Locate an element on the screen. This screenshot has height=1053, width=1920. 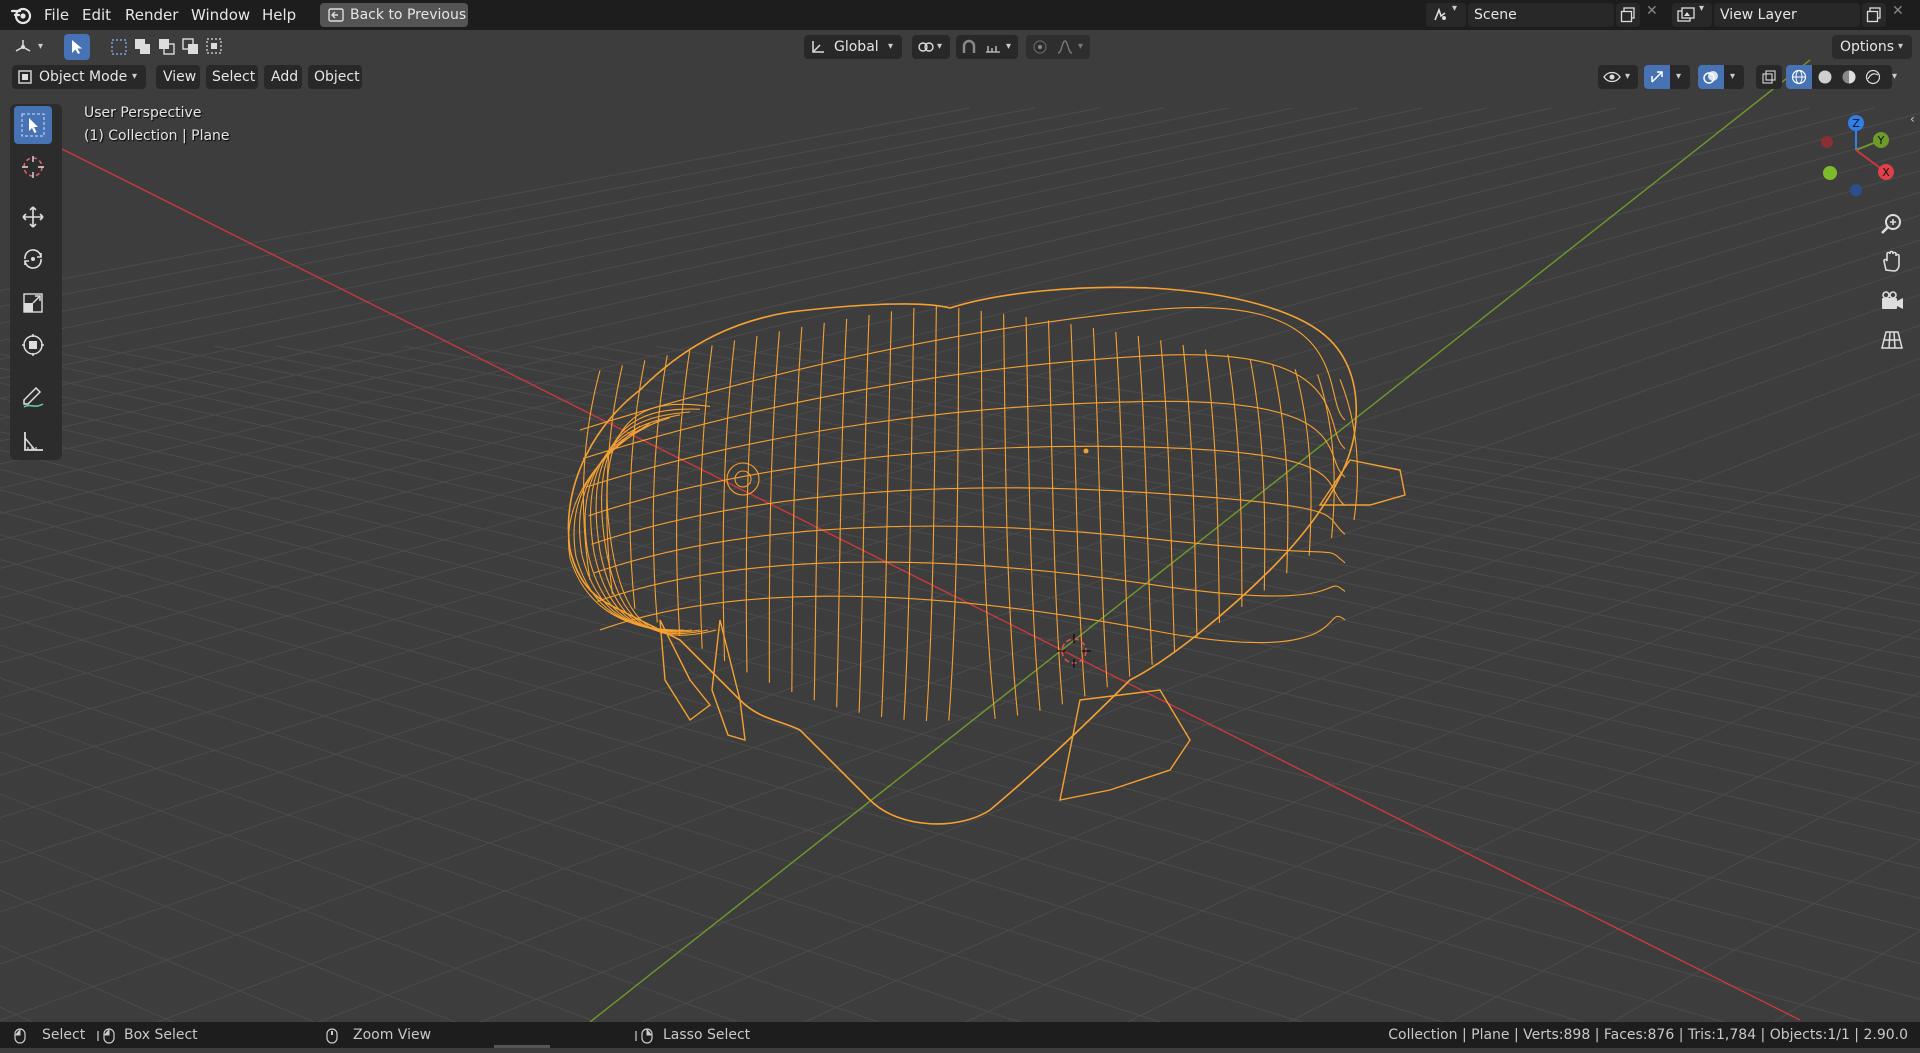
orientation-global-icon is located at coordinates (818, 51).